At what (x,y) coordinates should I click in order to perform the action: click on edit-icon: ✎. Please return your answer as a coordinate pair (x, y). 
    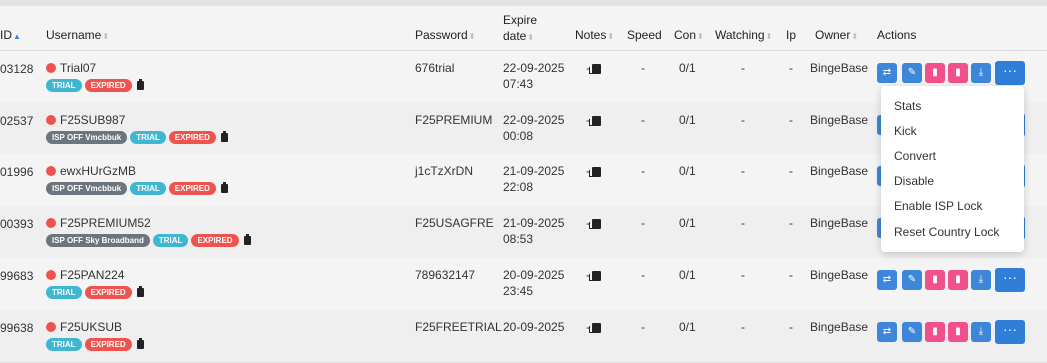
    Looking at the image, I should click on (912, 331).